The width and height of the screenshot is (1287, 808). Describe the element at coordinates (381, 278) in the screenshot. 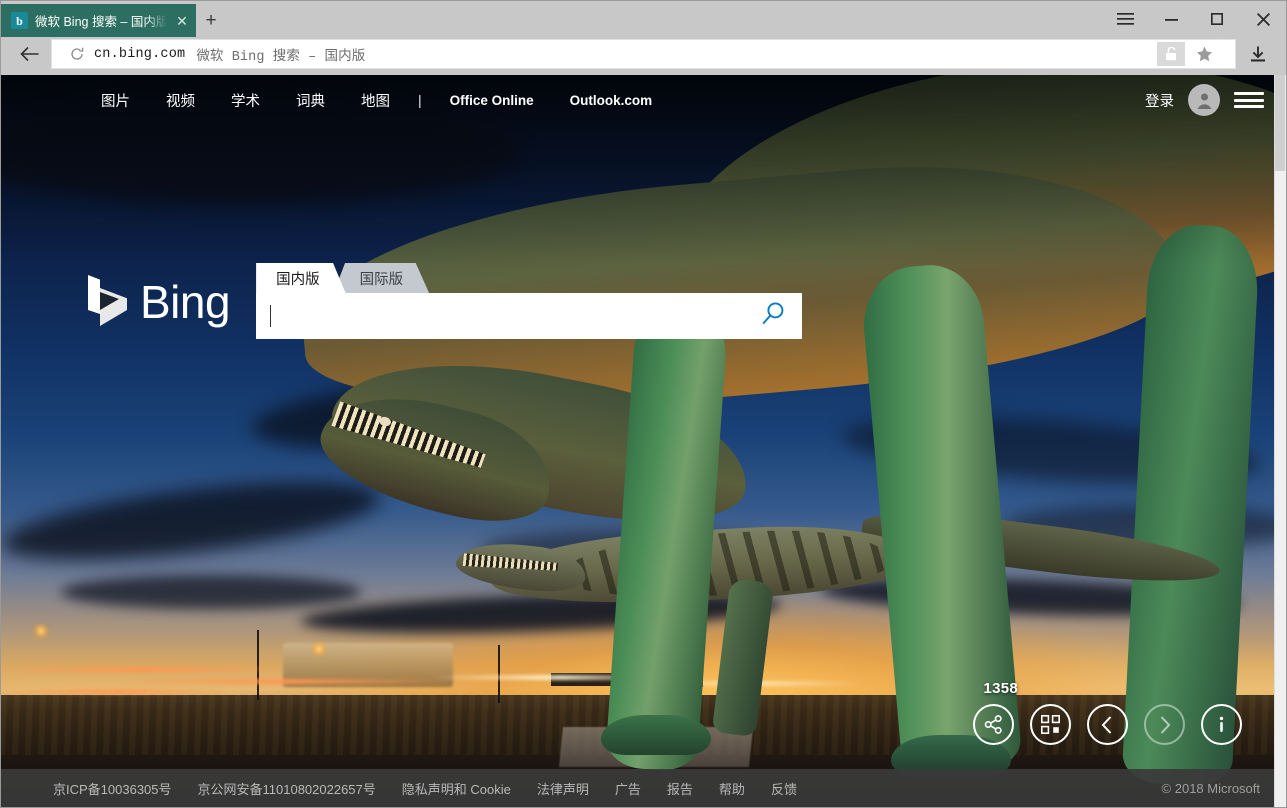

I see `tab-international-edition: 国际版` at that location.